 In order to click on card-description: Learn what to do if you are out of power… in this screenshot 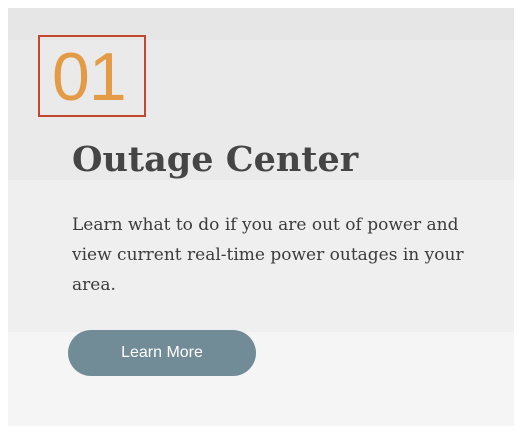, I will do `click(268, 255)`.